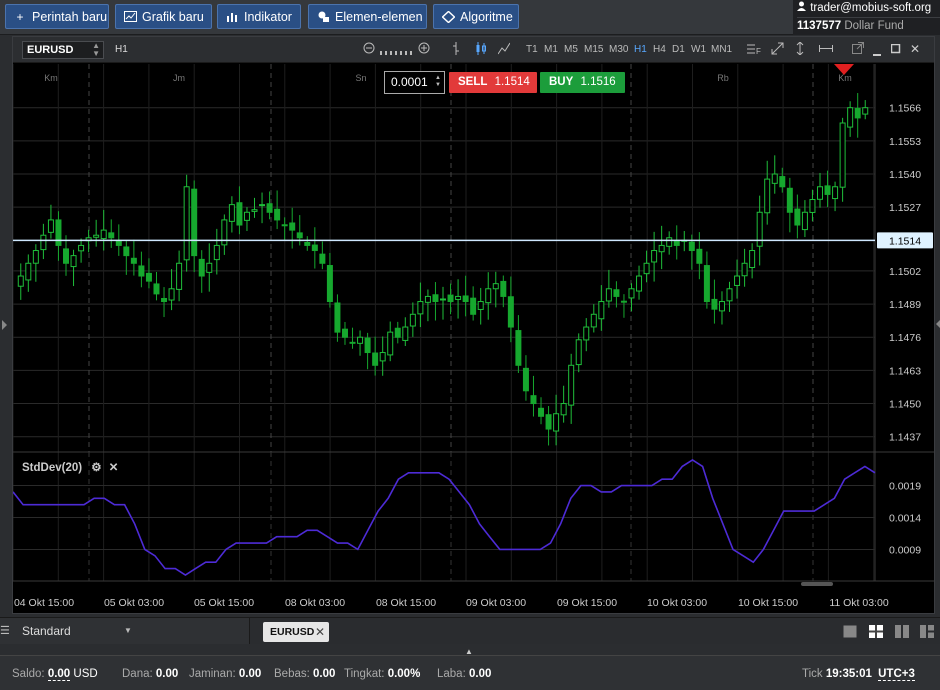 The image size is (940, 690). I want to click on close-tab-icon: ✕, so click(320, 632).